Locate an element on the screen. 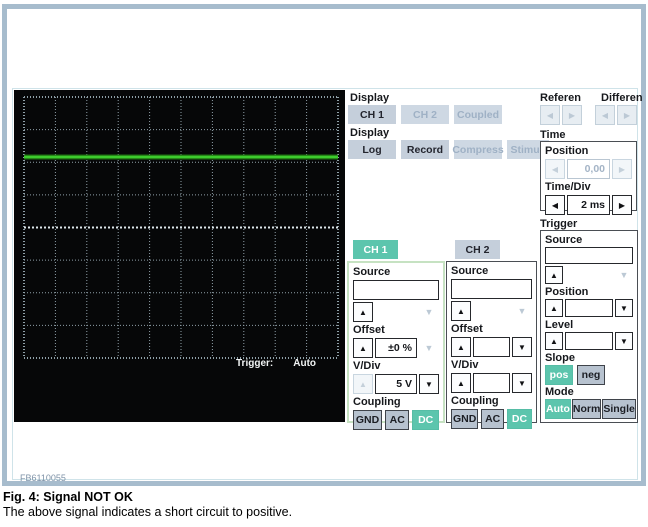 The width and height of the screenshot is (648, 527). ch1-offset-up-button: ▲ is located at coordinates (363, 348).